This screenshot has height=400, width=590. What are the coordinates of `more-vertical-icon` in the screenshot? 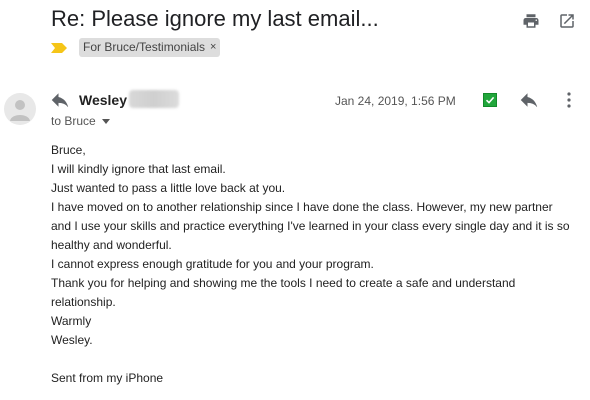 It's located at (569, 100).